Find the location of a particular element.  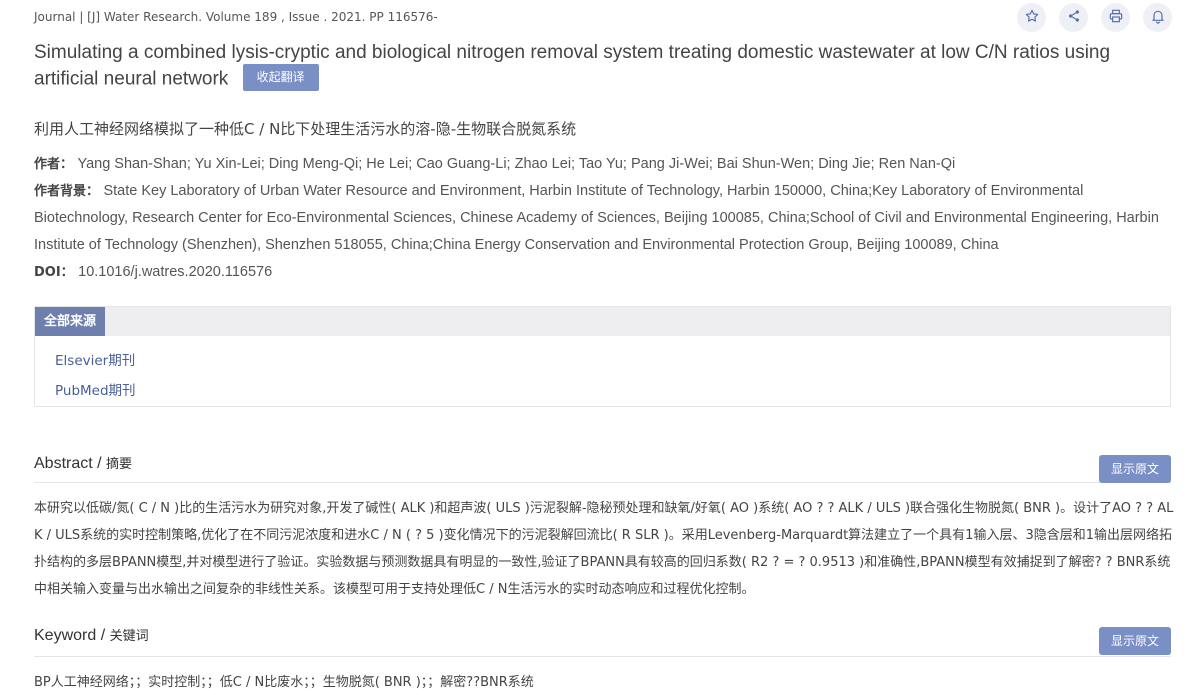

bell-icon is located at coordinates (1158, 18).